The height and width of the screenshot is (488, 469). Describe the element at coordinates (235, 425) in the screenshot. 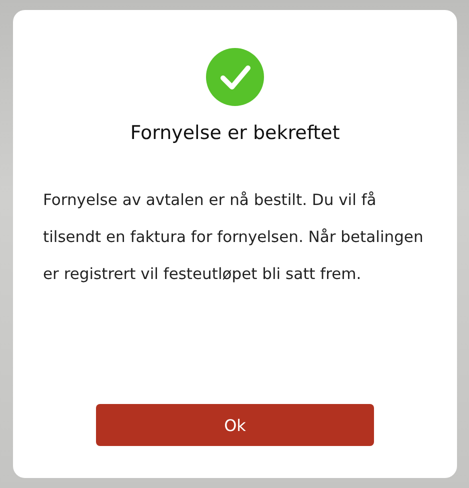

I see `ok-button: Ok` at that location.